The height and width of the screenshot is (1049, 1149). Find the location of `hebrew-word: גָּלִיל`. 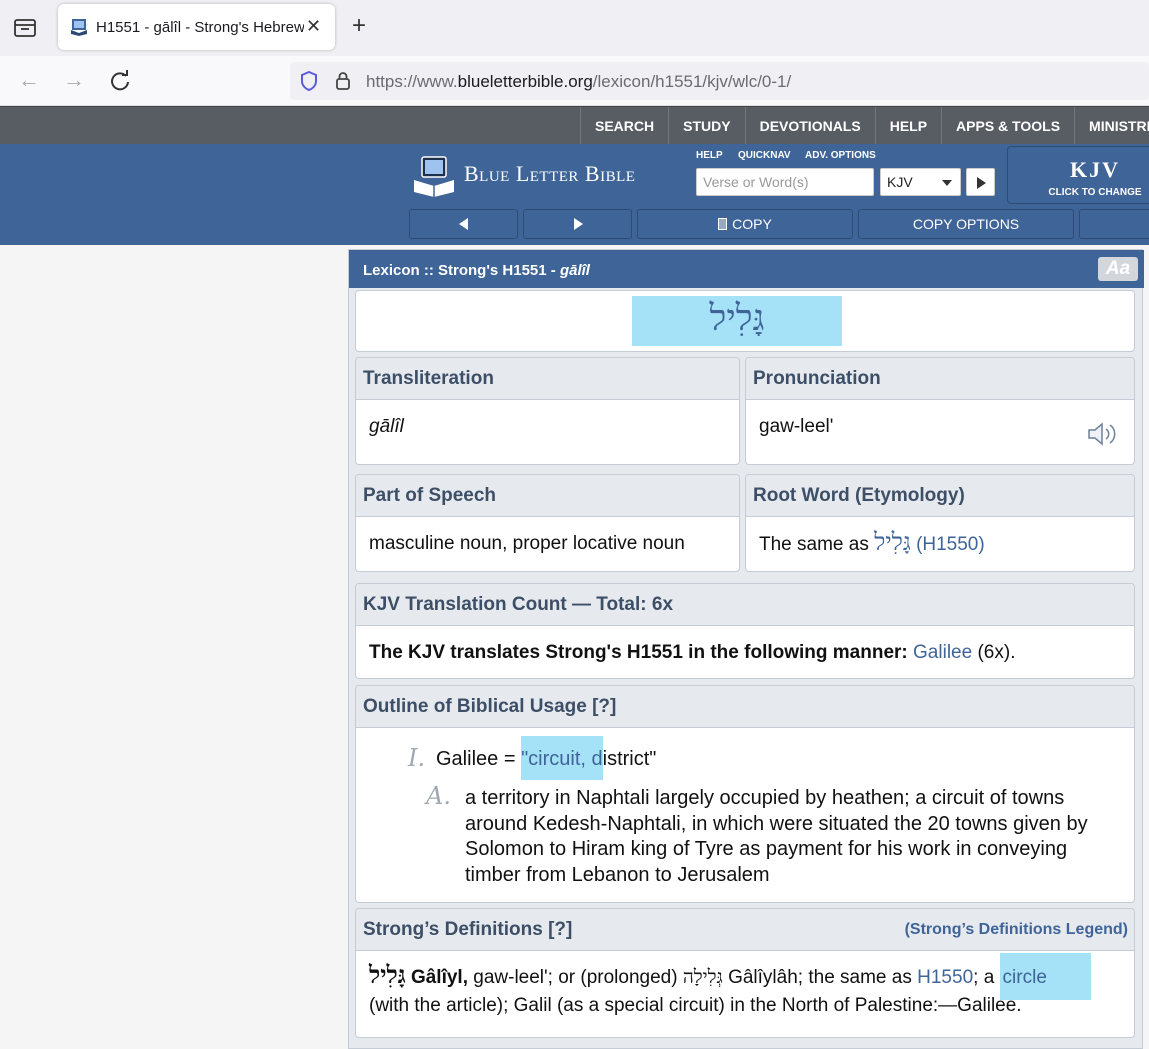

hebrew-word: גָּלִיל is located at coordinates (737, 321).